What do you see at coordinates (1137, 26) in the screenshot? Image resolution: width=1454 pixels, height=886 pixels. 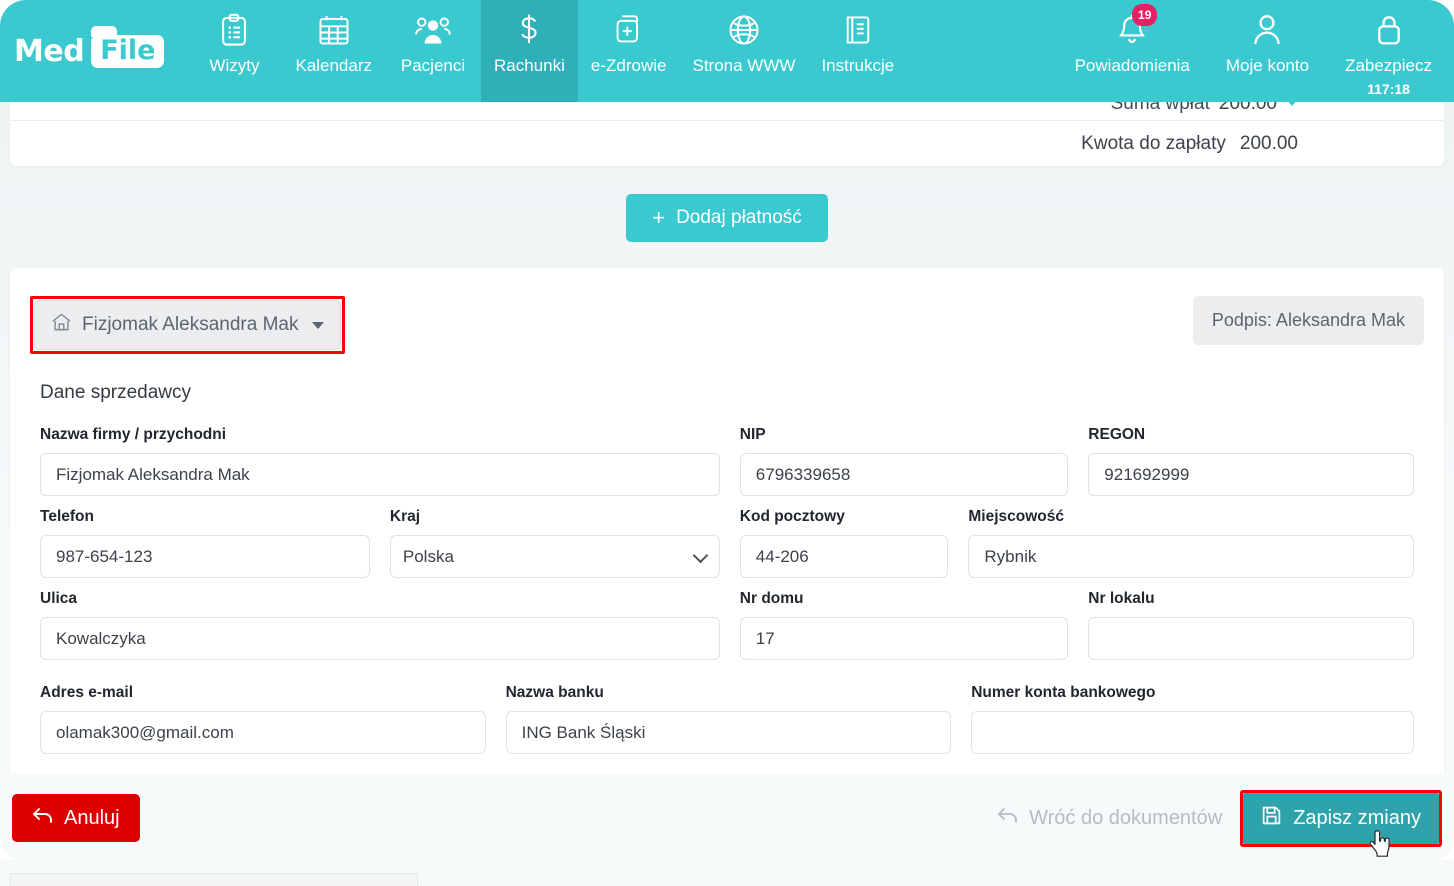 I see `bell-icon: 19` at bounding box center [1137, 26].